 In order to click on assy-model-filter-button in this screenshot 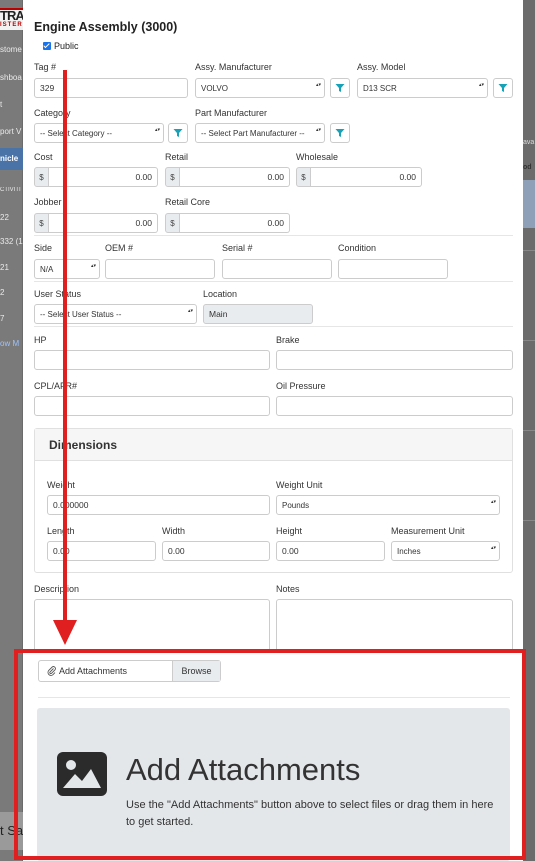, I will do `click(503, 88)`.